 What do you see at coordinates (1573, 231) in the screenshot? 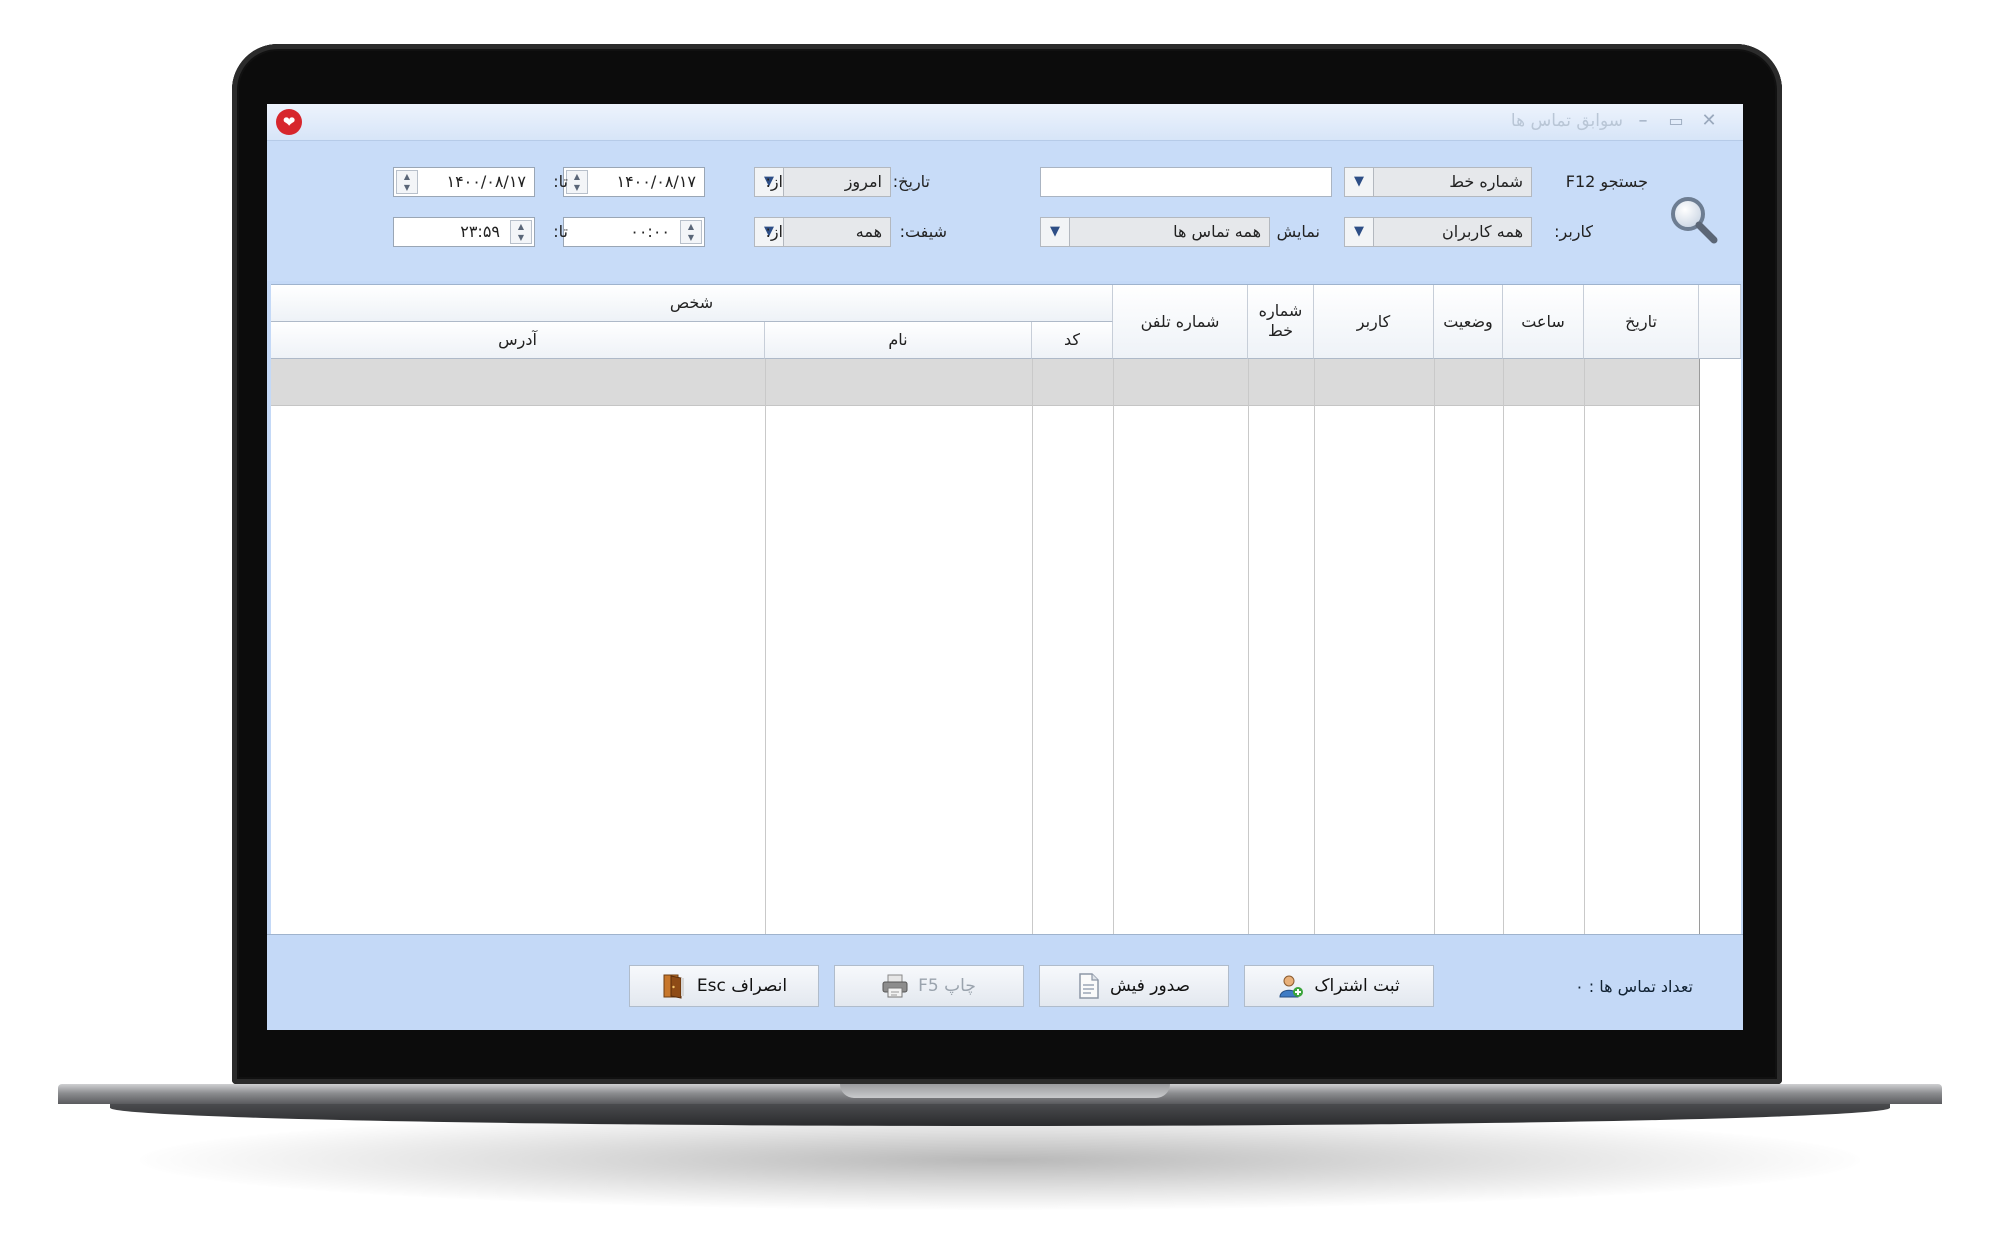
I see `user-label: کاربر:` at bounding box center [1573, 231].